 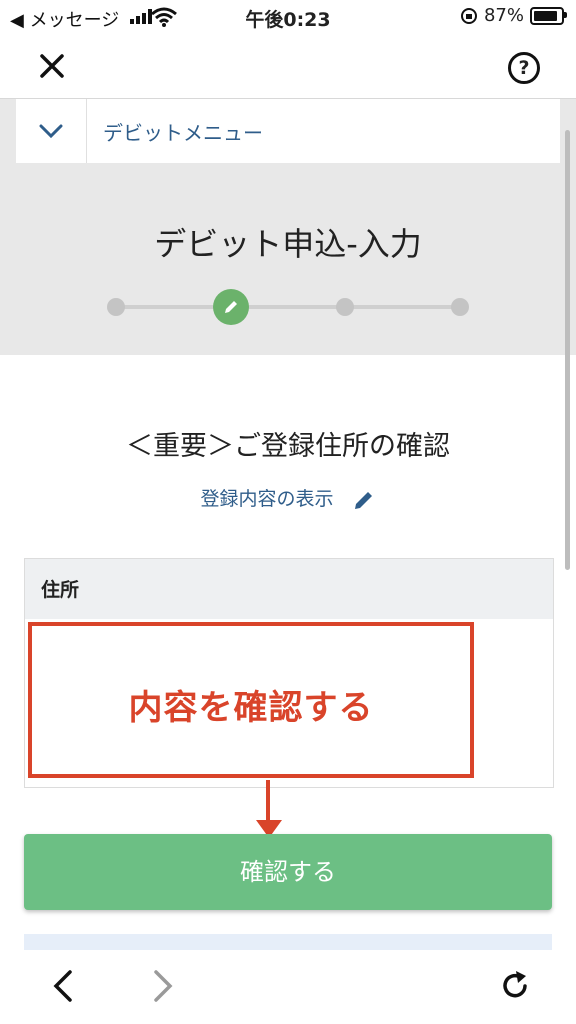 I want to click on address-header: 住所, so click(x=289, y=589).